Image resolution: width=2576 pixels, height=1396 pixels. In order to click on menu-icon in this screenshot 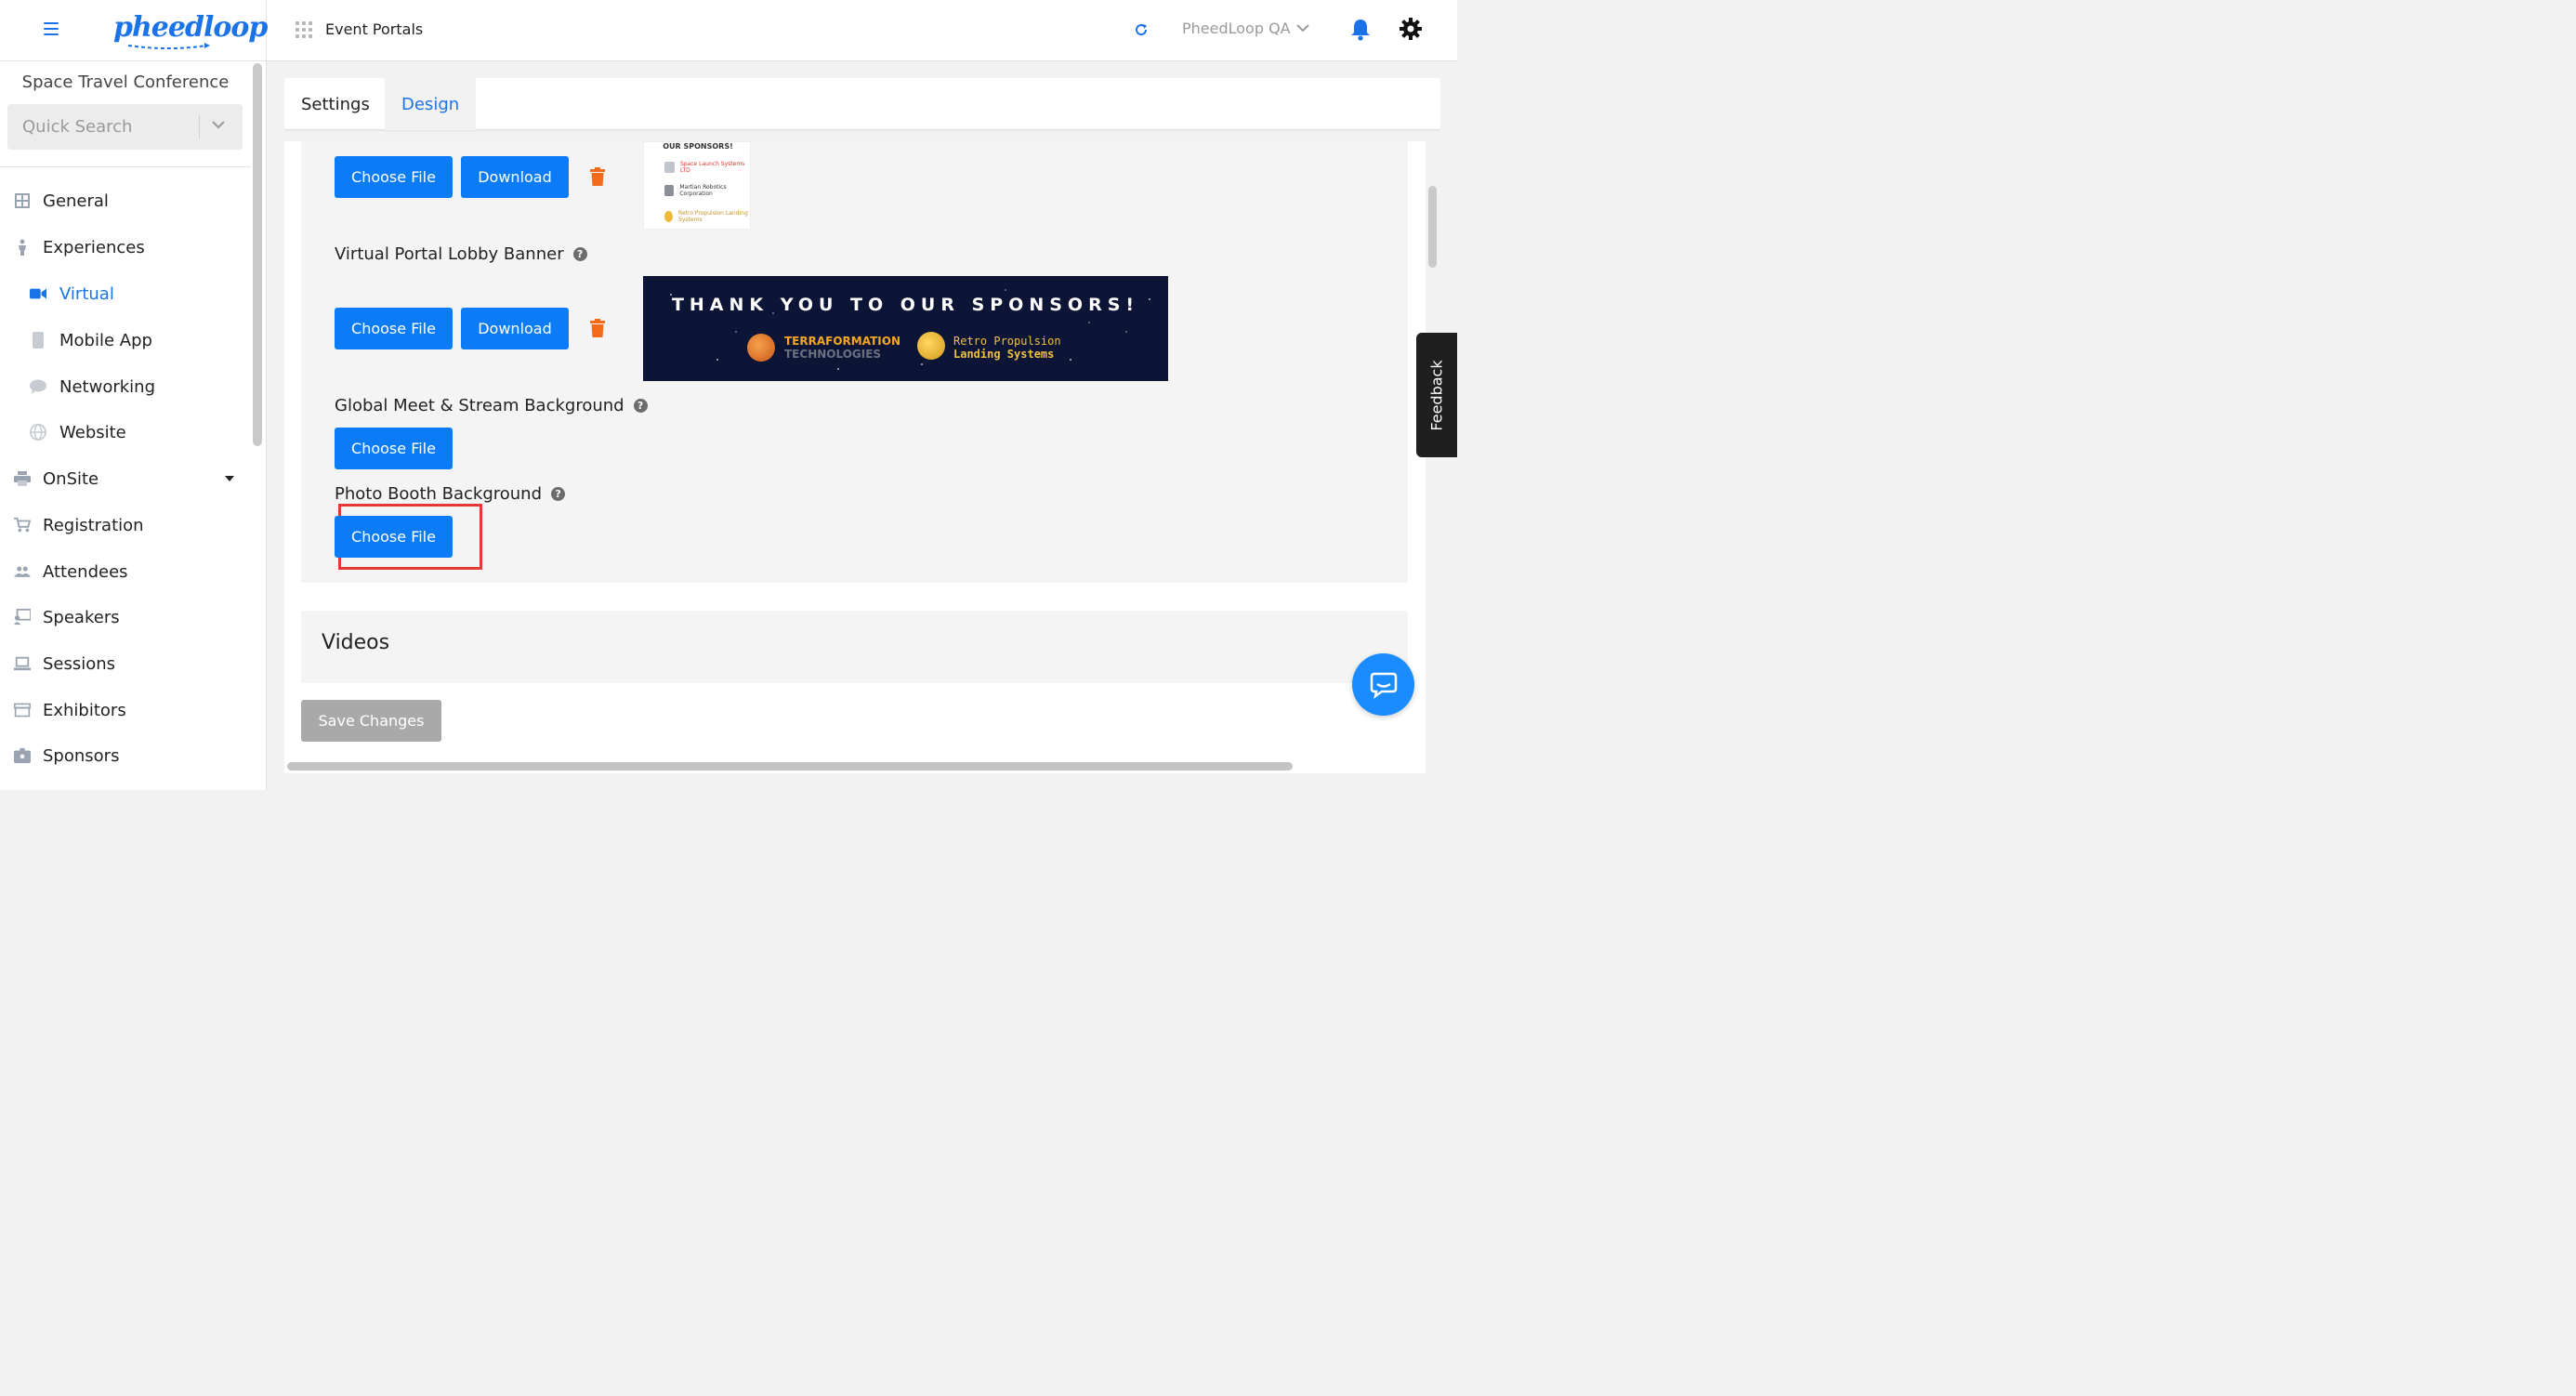, I will do `click(51, 28)`.